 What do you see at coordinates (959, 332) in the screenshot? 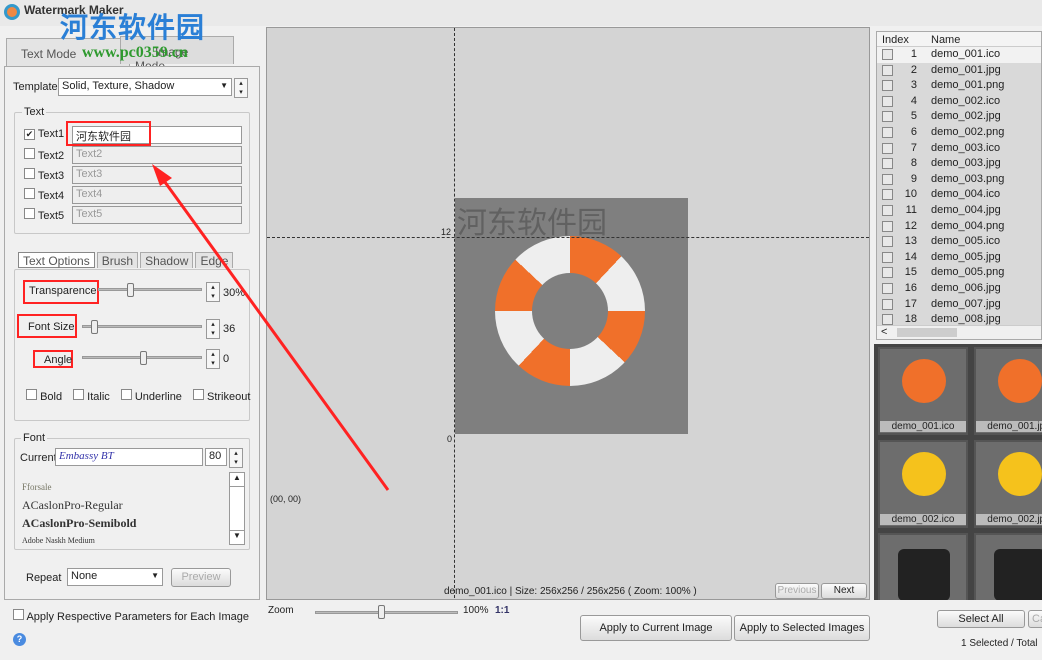
I see `horizontal-scrollbar: <` at bounding box center [959, 332].